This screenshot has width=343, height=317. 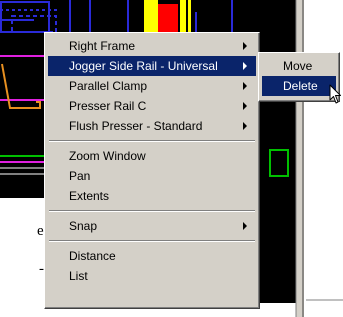 I want to click on menu-item-pan: Pan, so click(x=152, y=176).